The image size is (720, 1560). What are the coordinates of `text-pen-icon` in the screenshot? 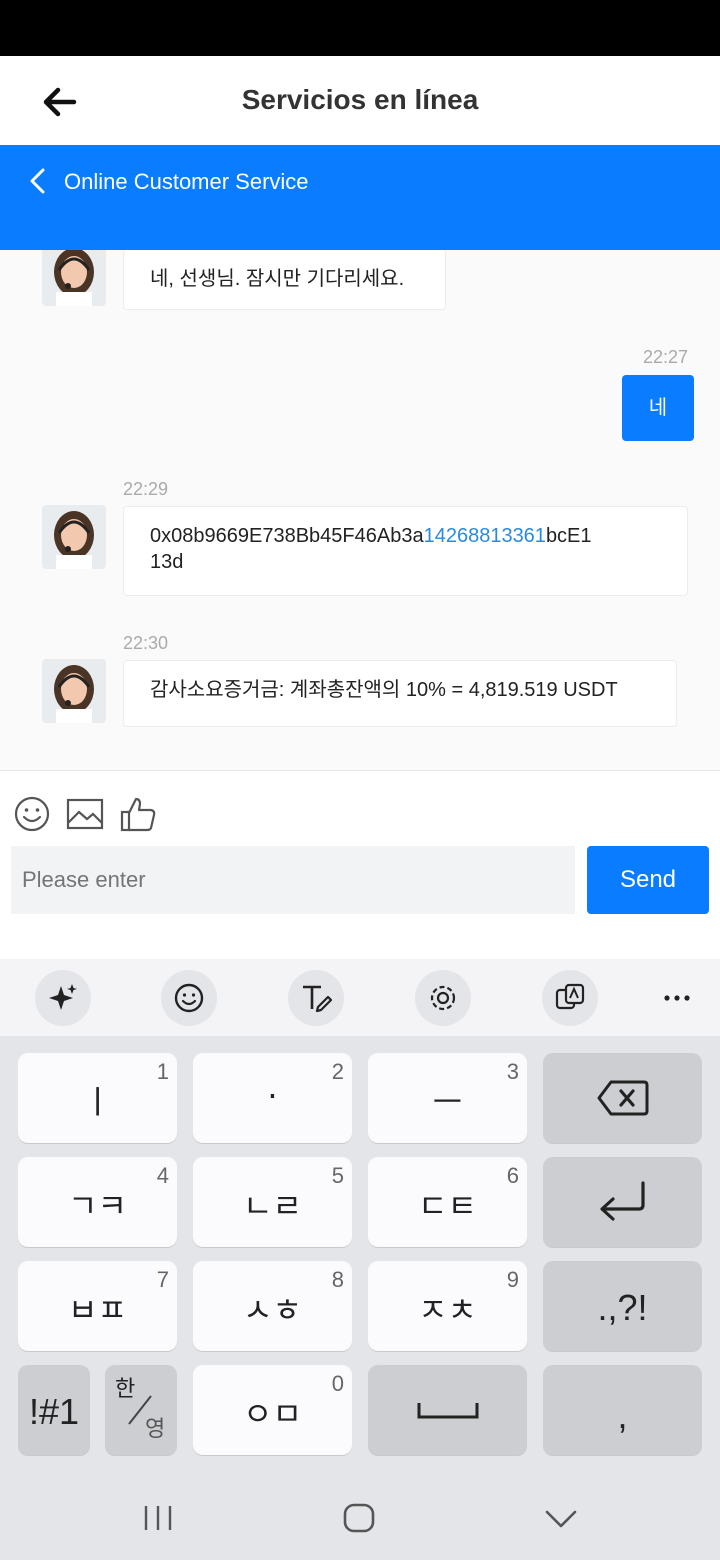 It's located at (318, 999).